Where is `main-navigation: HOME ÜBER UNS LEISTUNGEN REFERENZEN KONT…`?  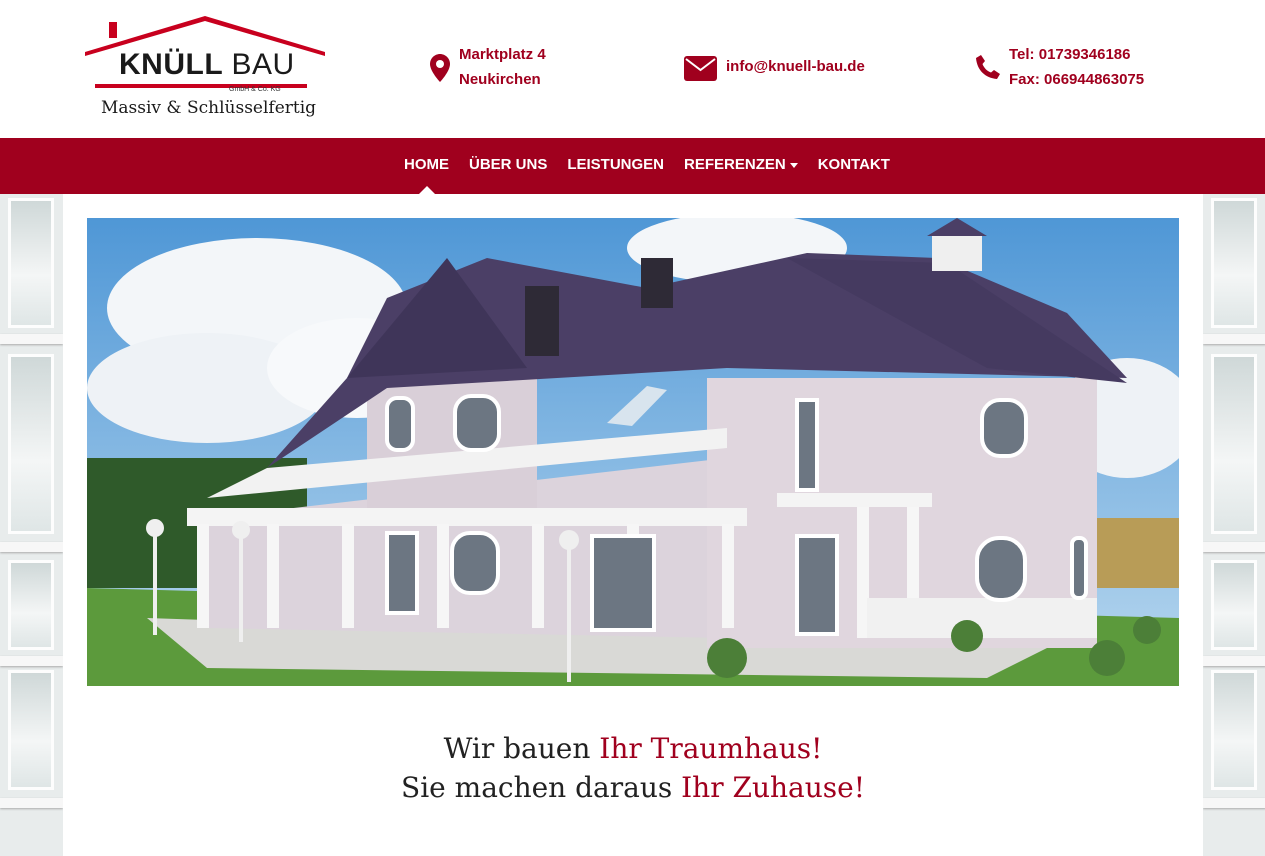 main-navigation: HOME ÜBER UNS LEISTUNGEN REFERENZEN KONT… is located at coordinates (632, 166).